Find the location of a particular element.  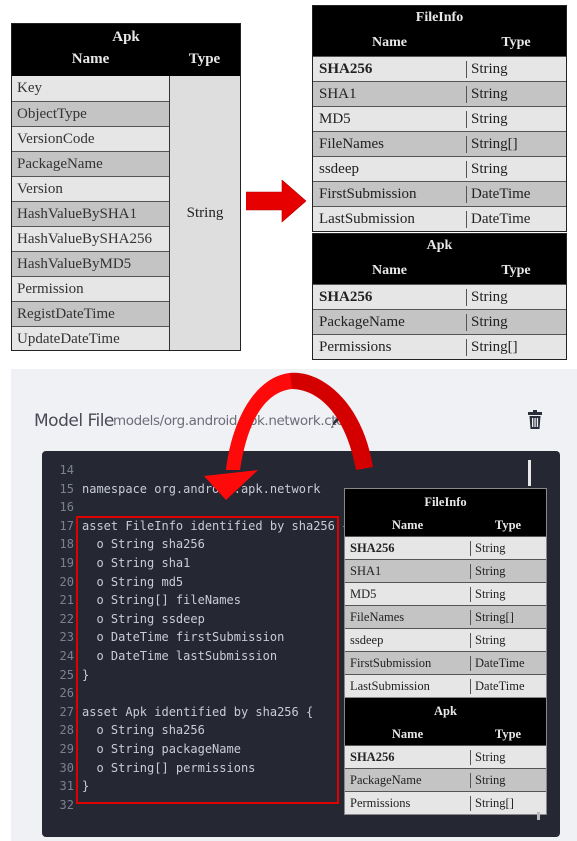

scrollbar is located at coordinates (529, 473).